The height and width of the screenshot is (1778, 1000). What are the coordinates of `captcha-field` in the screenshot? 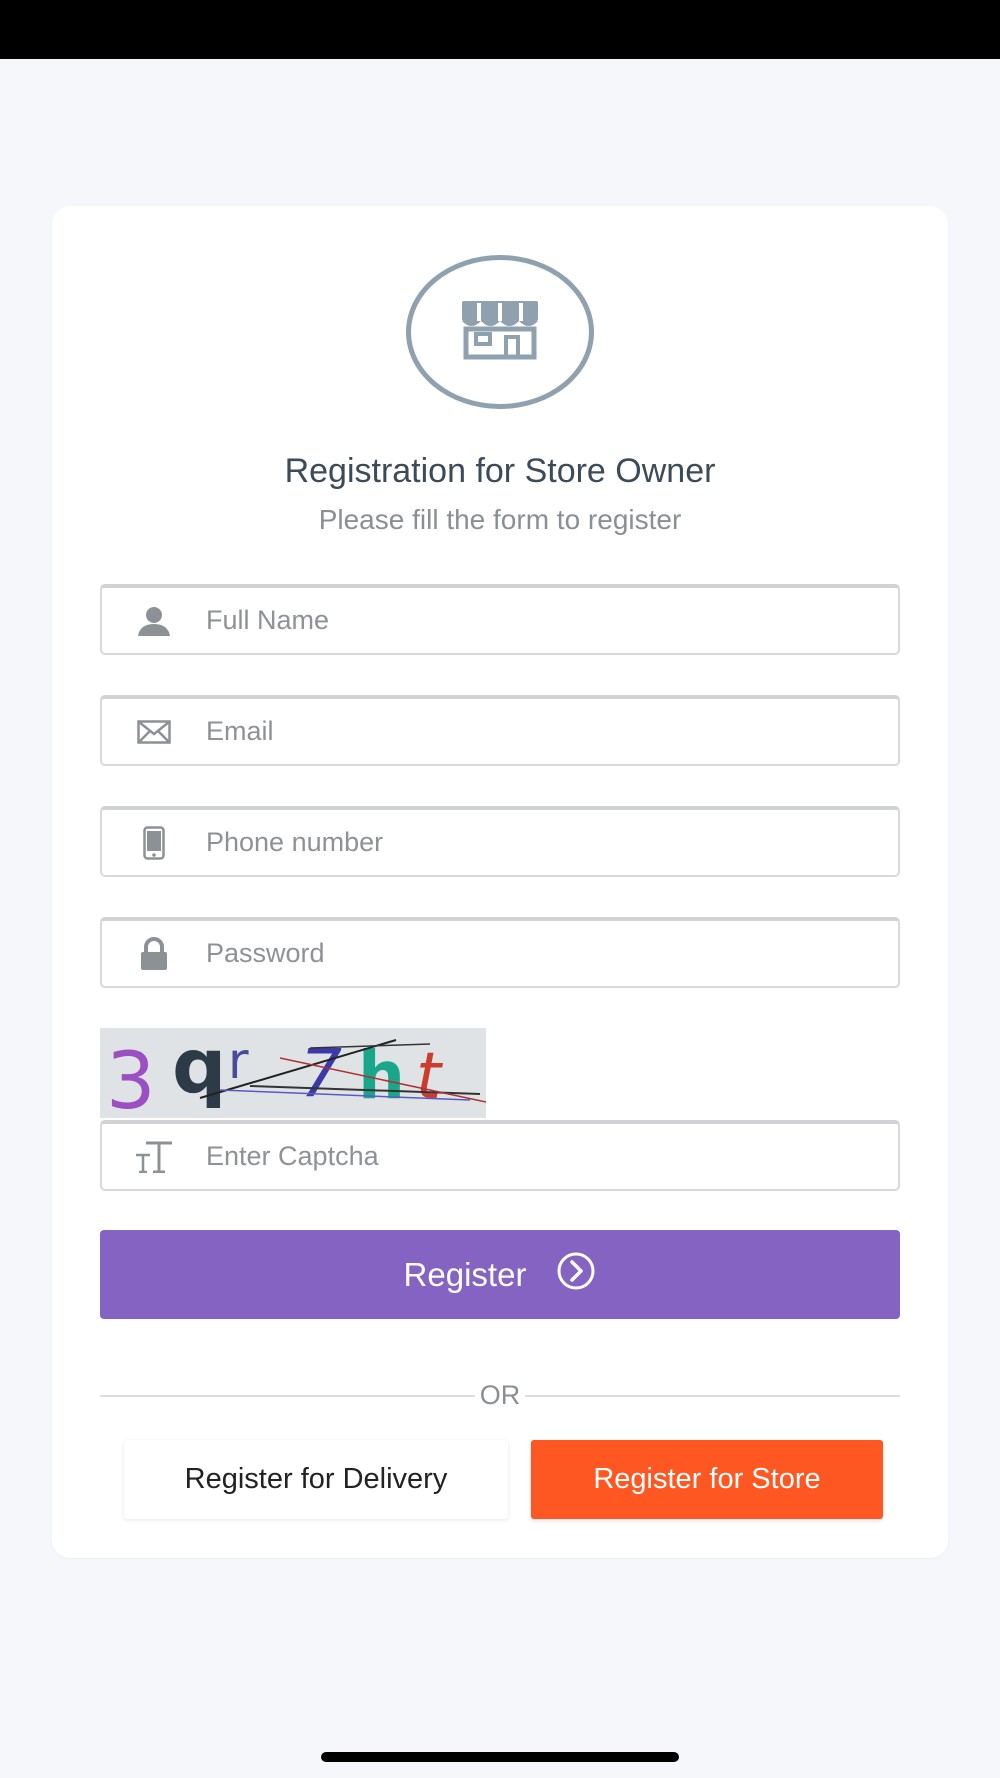 It's located at (500, 1155).